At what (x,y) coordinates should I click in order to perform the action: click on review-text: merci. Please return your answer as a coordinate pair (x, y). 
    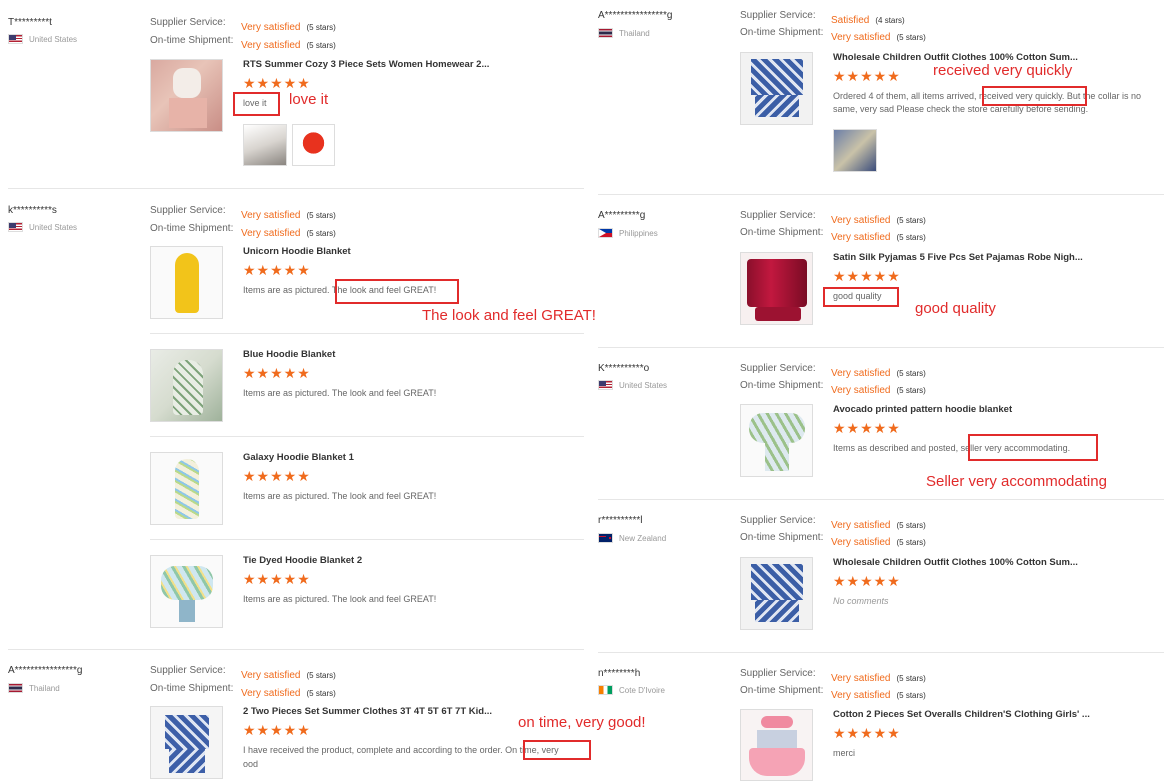
    Looking at the image, I should click on (844, 753).